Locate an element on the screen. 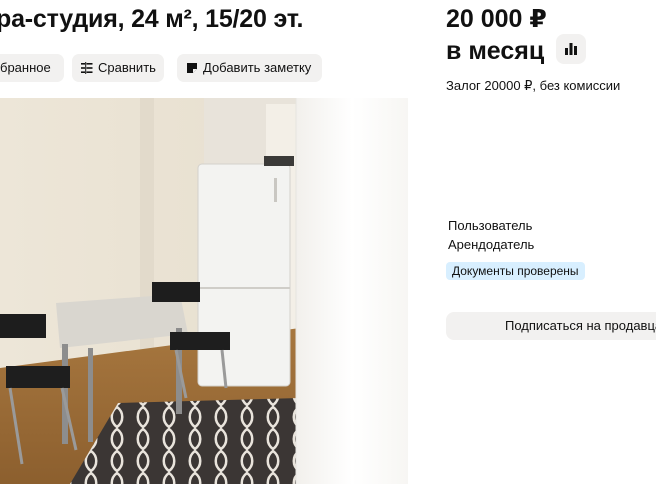  seller-role: Арендодатель is located at coordinates (491, 244).